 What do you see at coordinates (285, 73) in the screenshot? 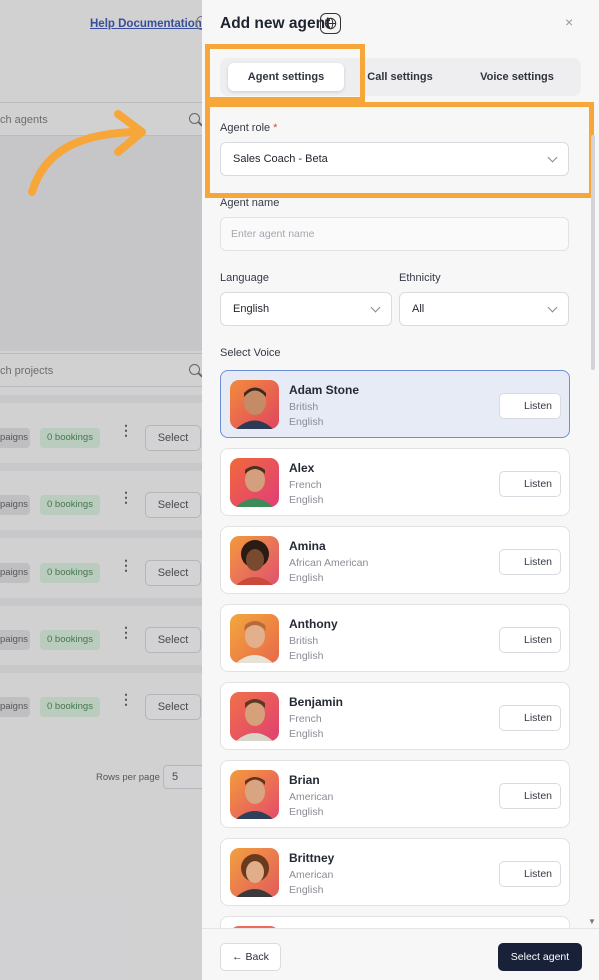
I see `tab-highlight-box` at bounding box center [285, 73].